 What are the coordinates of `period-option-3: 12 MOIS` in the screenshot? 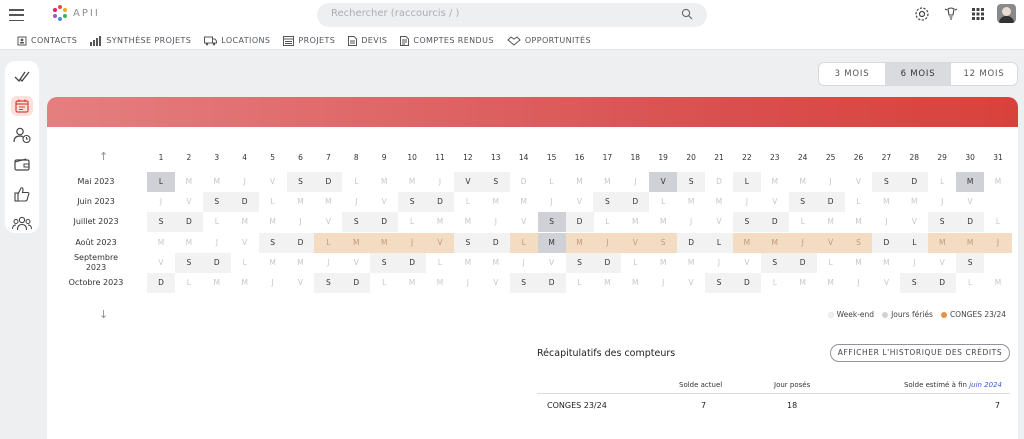 It's located at (984, 74).